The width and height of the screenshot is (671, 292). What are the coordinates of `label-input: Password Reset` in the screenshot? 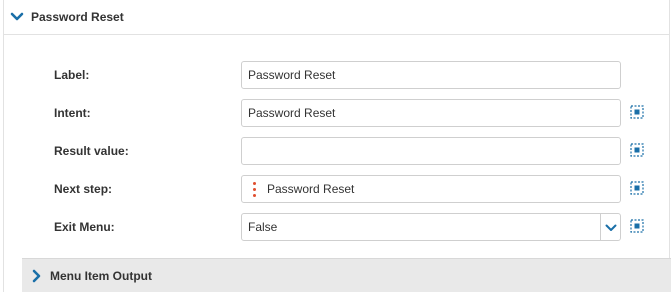 It's located at (431, 75).